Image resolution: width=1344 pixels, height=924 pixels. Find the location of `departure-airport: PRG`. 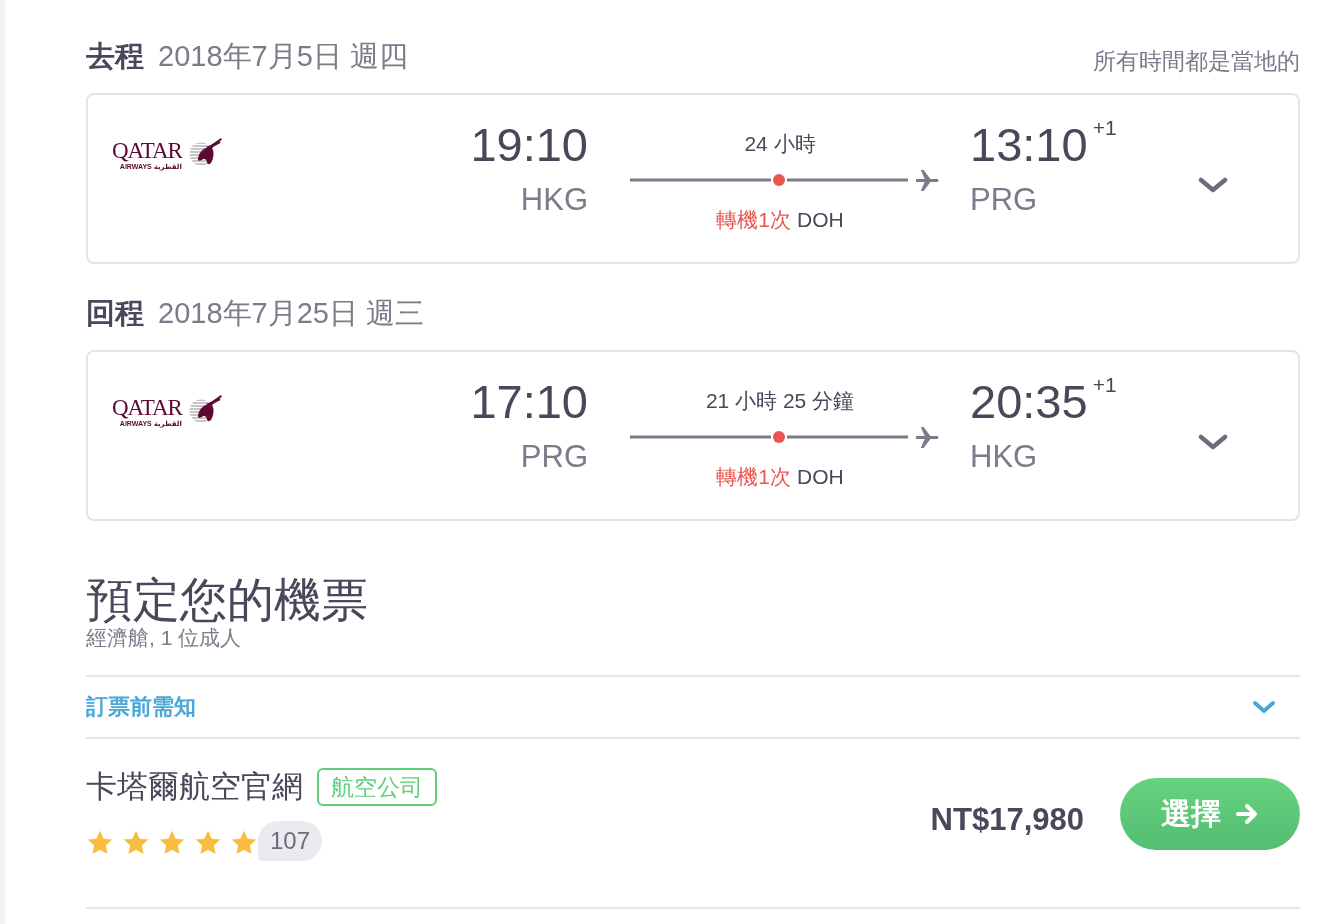

departure-airport: PRG is located at coordinates (554, 457).